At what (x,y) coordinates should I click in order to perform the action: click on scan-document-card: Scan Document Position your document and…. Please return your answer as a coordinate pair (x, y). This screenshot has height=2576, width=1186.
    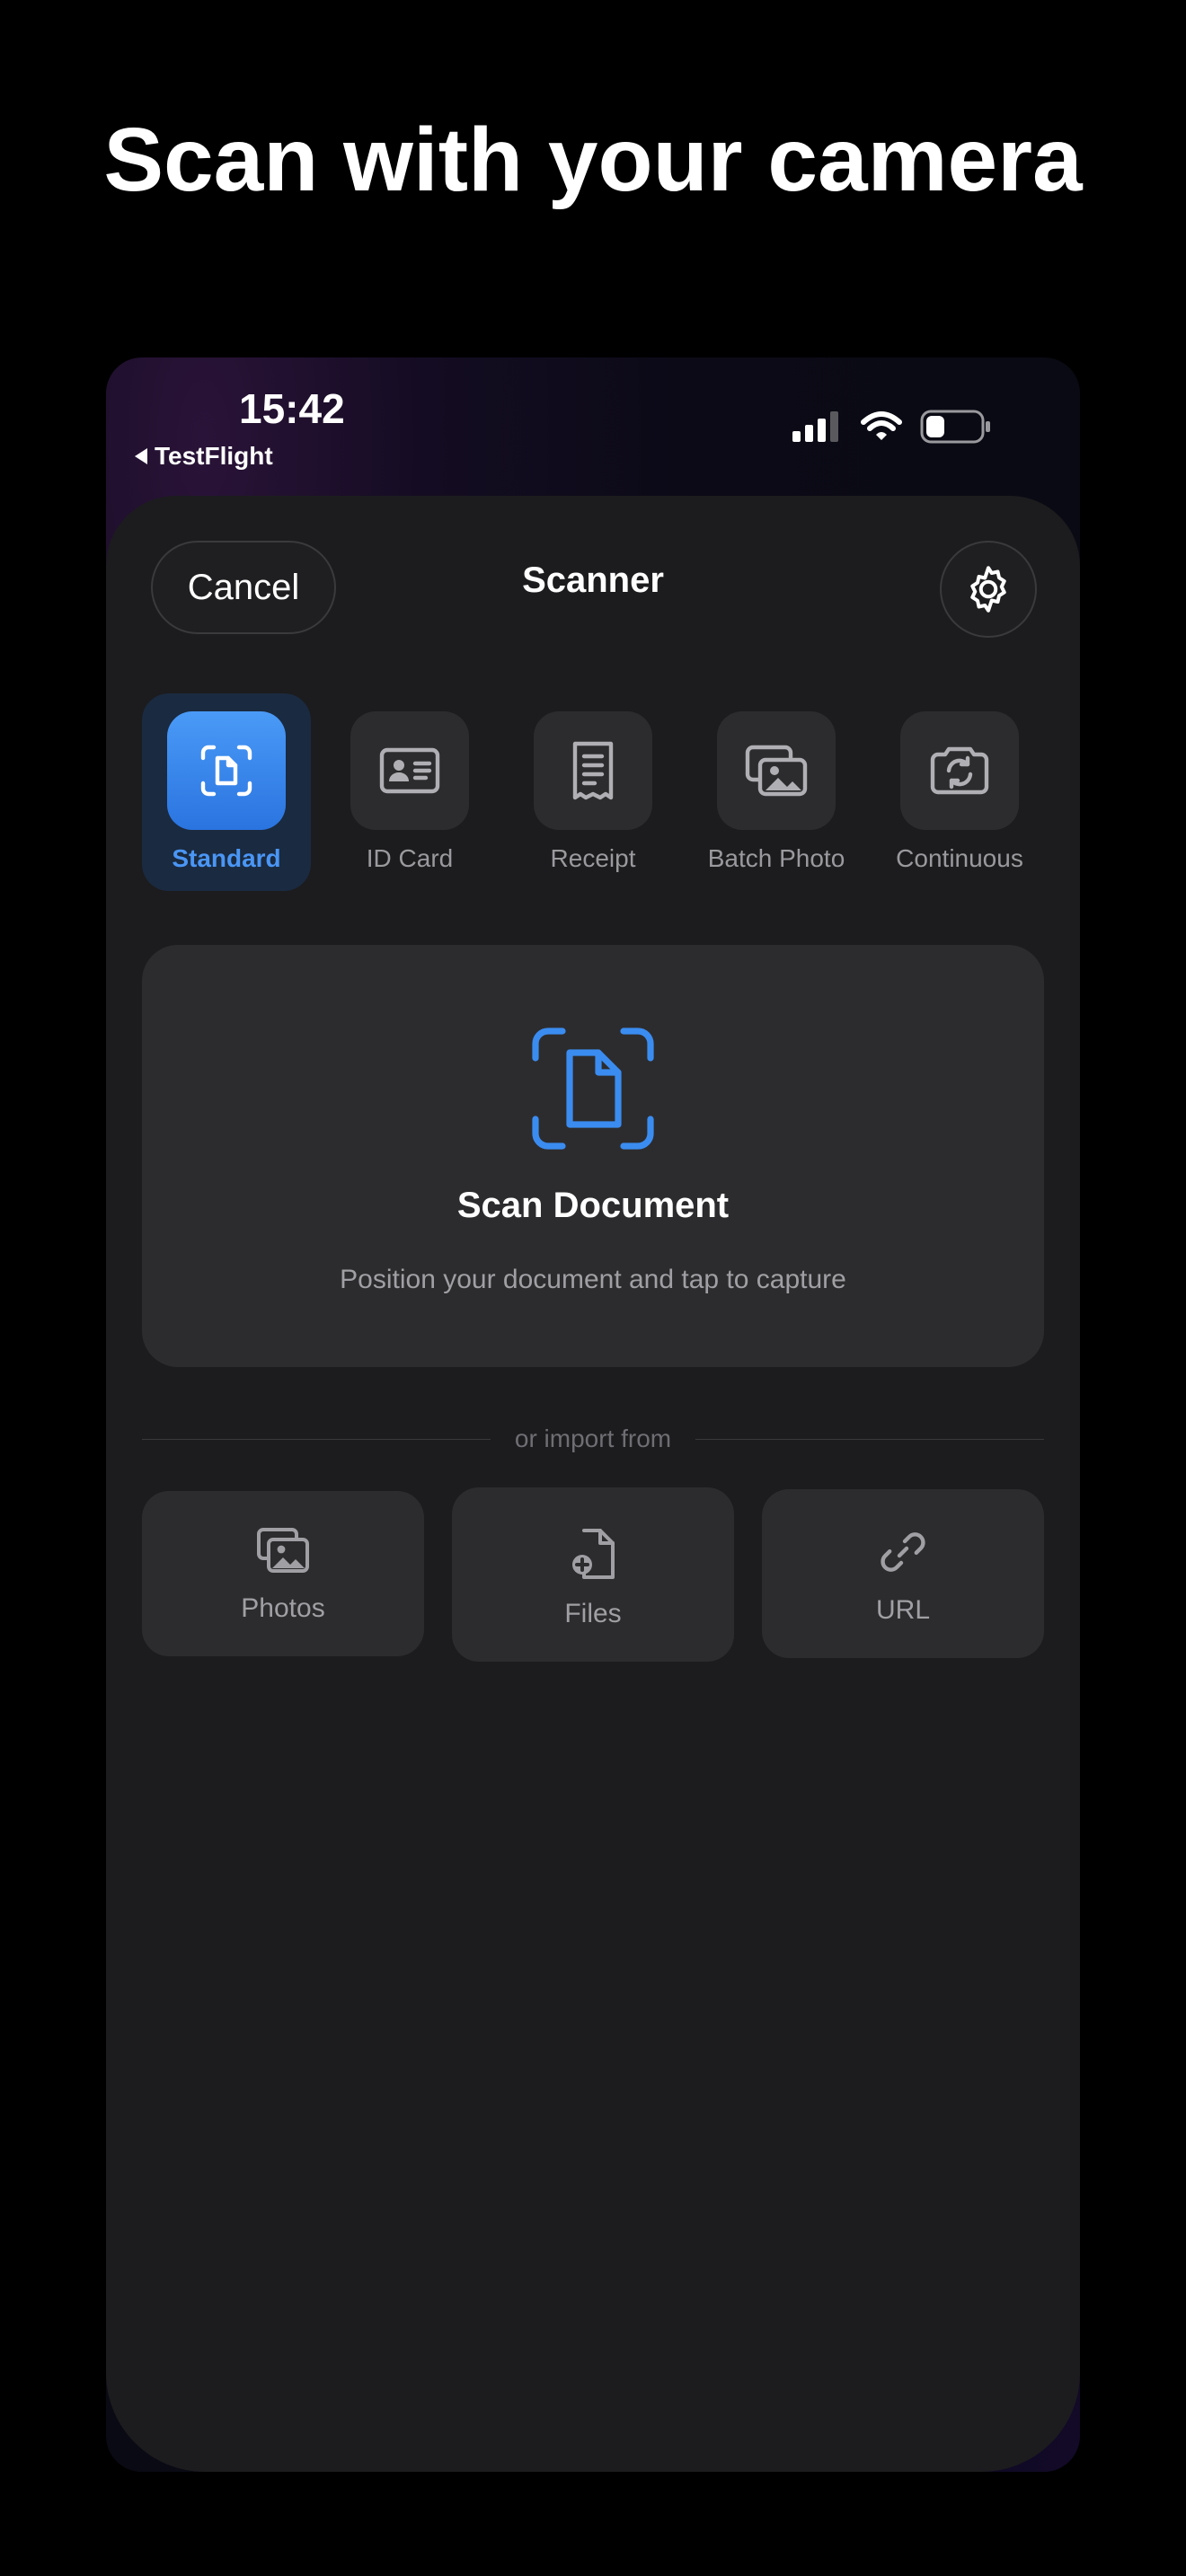
    Looking at the image, I should click on (593, 1156).